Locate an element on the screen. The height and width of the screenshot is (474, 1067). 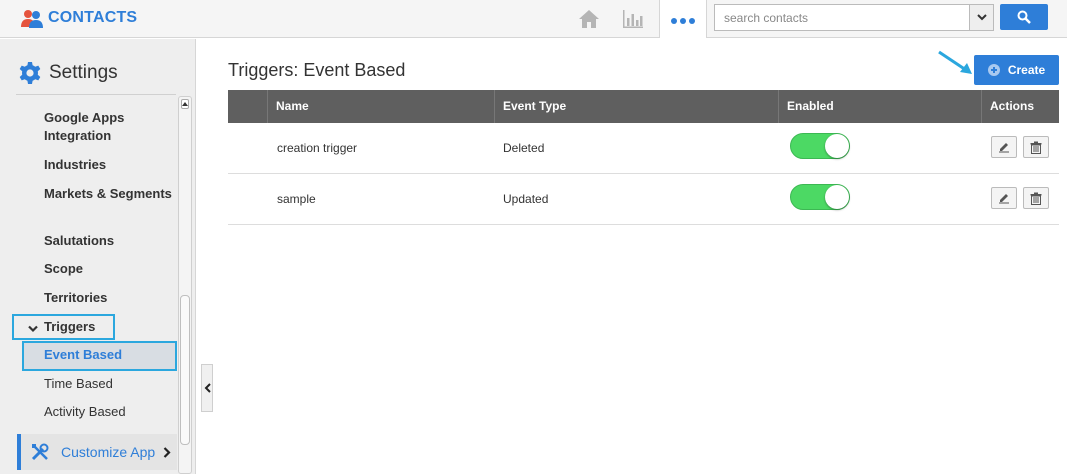
chevron-left-icon is located at coordinates (207, 388).